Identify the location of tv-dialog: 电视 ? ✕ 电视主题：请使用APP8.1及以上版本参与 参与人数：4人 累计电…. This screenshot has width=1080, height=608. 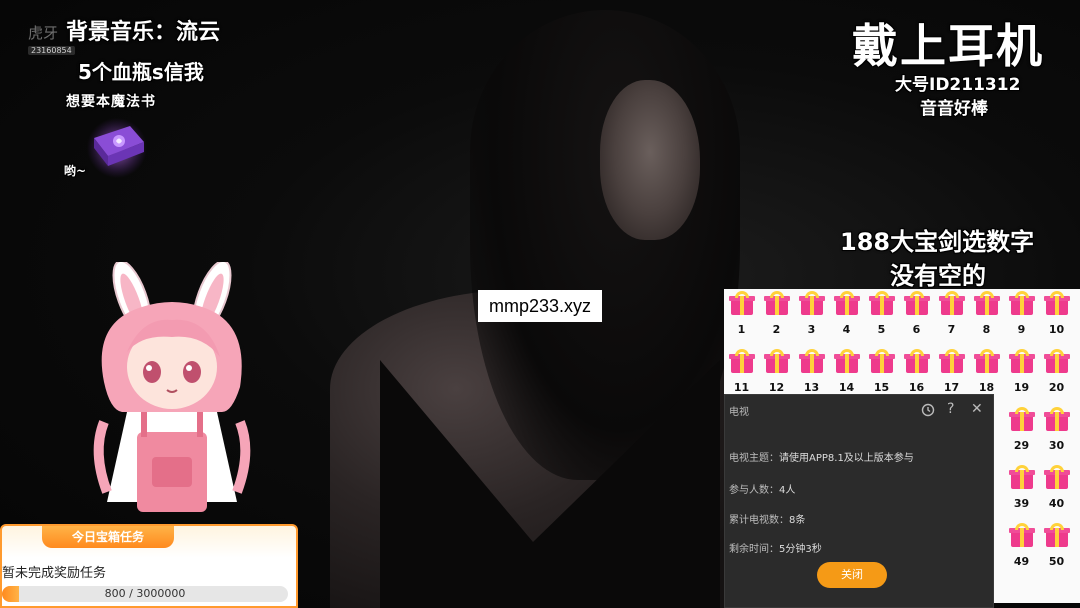
(859, 501).